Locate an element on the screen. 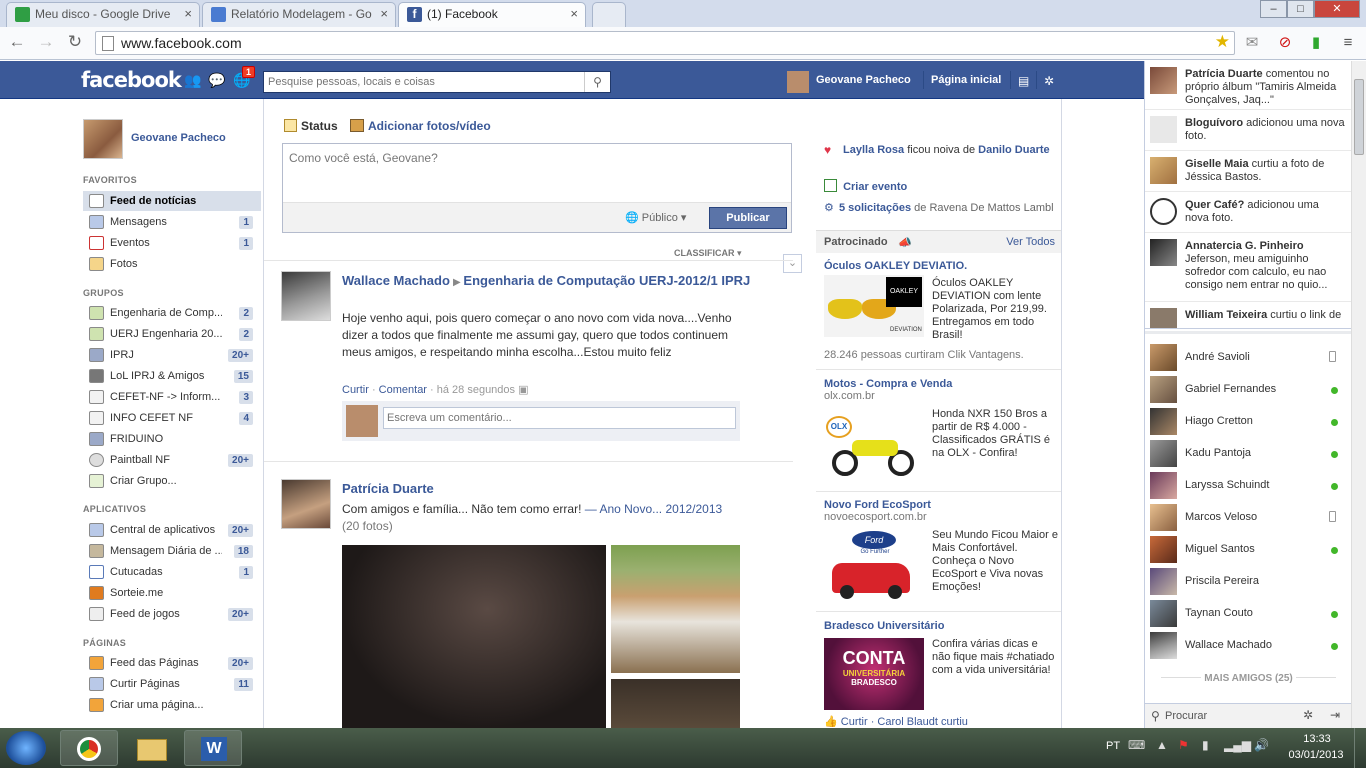  settings-gear-icon: ✲ is located at coordinates (1049, 81).